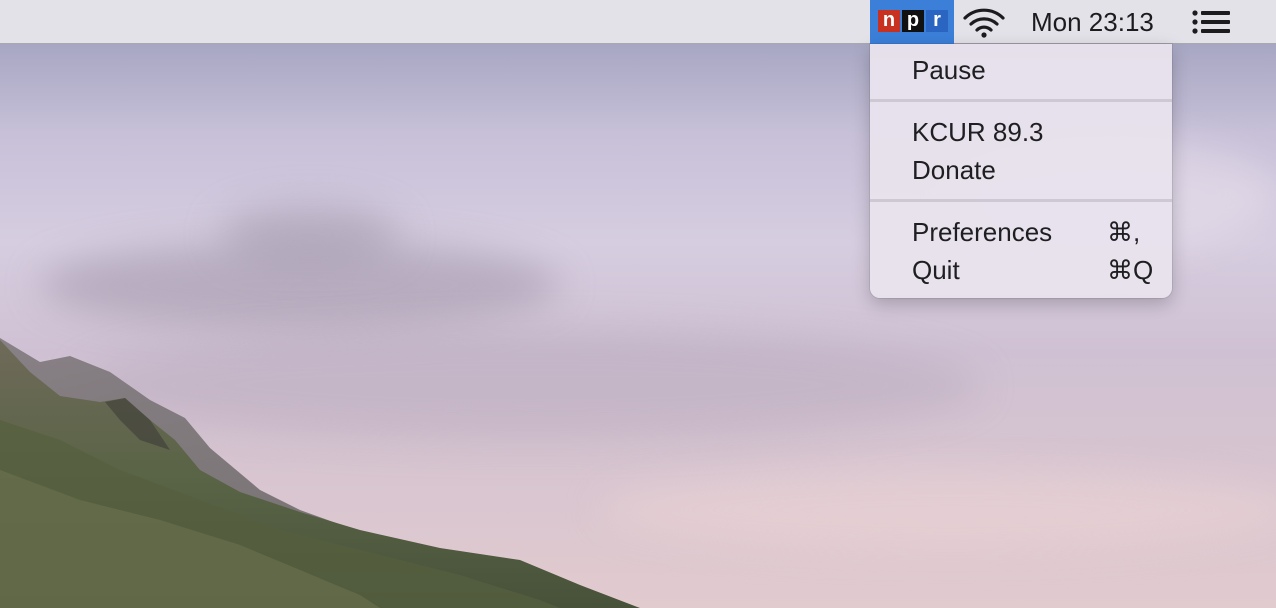 Image resolution: width=1276 pixels, height=608 pixels. Describe the element at coordinates (936, 270) in the screenshot. I see `menu-item-quit: Quit` at that location.